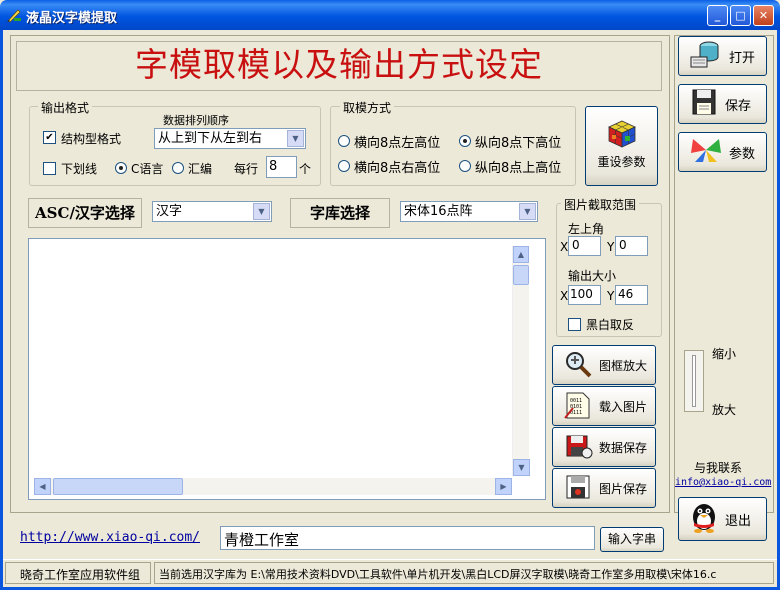 This screenshot has width=780, height=590. Describe the element at coordinates (49, 168) in the screenshot. I see `underline-checkbox` at that location.